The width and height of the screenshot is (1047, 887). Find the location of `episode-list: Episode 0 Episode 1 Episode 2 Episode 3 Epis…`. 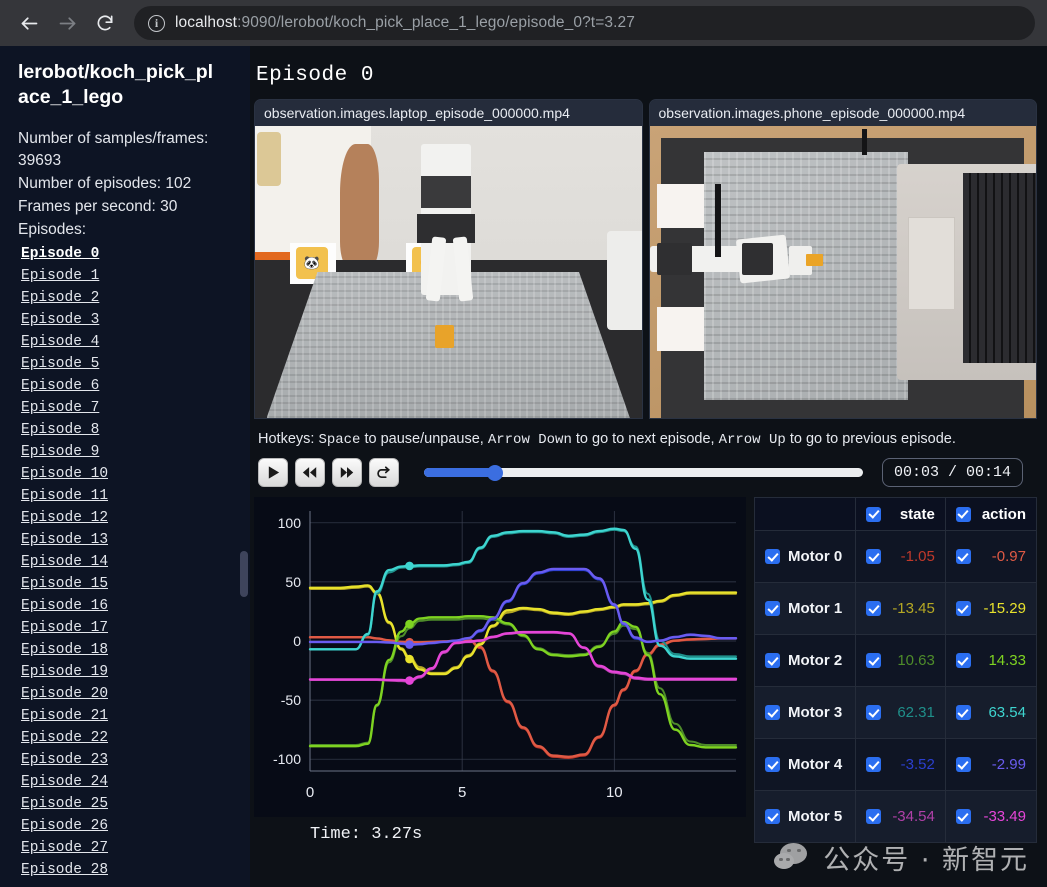

episode-list: Episode 0 Episode 1 Episode 2 Episode 3 Epis… is located at coordinates (119, 562).